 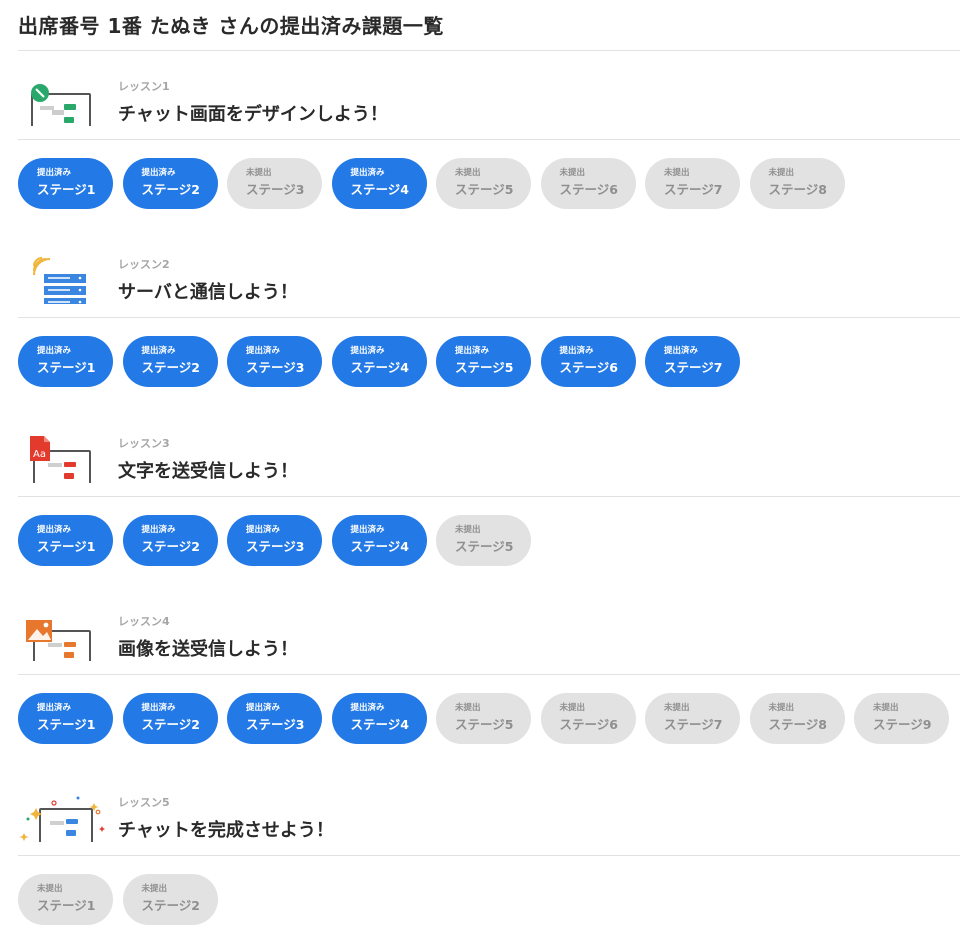 I want to click on stage-button-5: 提出済み ステージ5, so click(x=483, y=361).